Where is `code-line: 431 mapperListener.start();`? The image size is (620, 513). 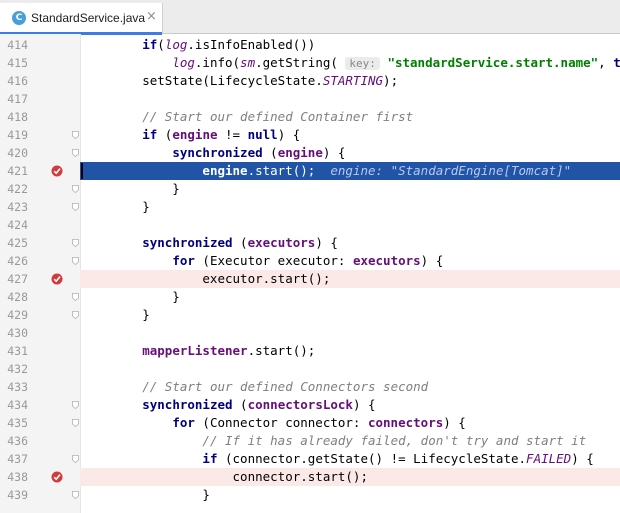
code-line: 431 mapperListener.start(); is located at coordinates (310, 351).